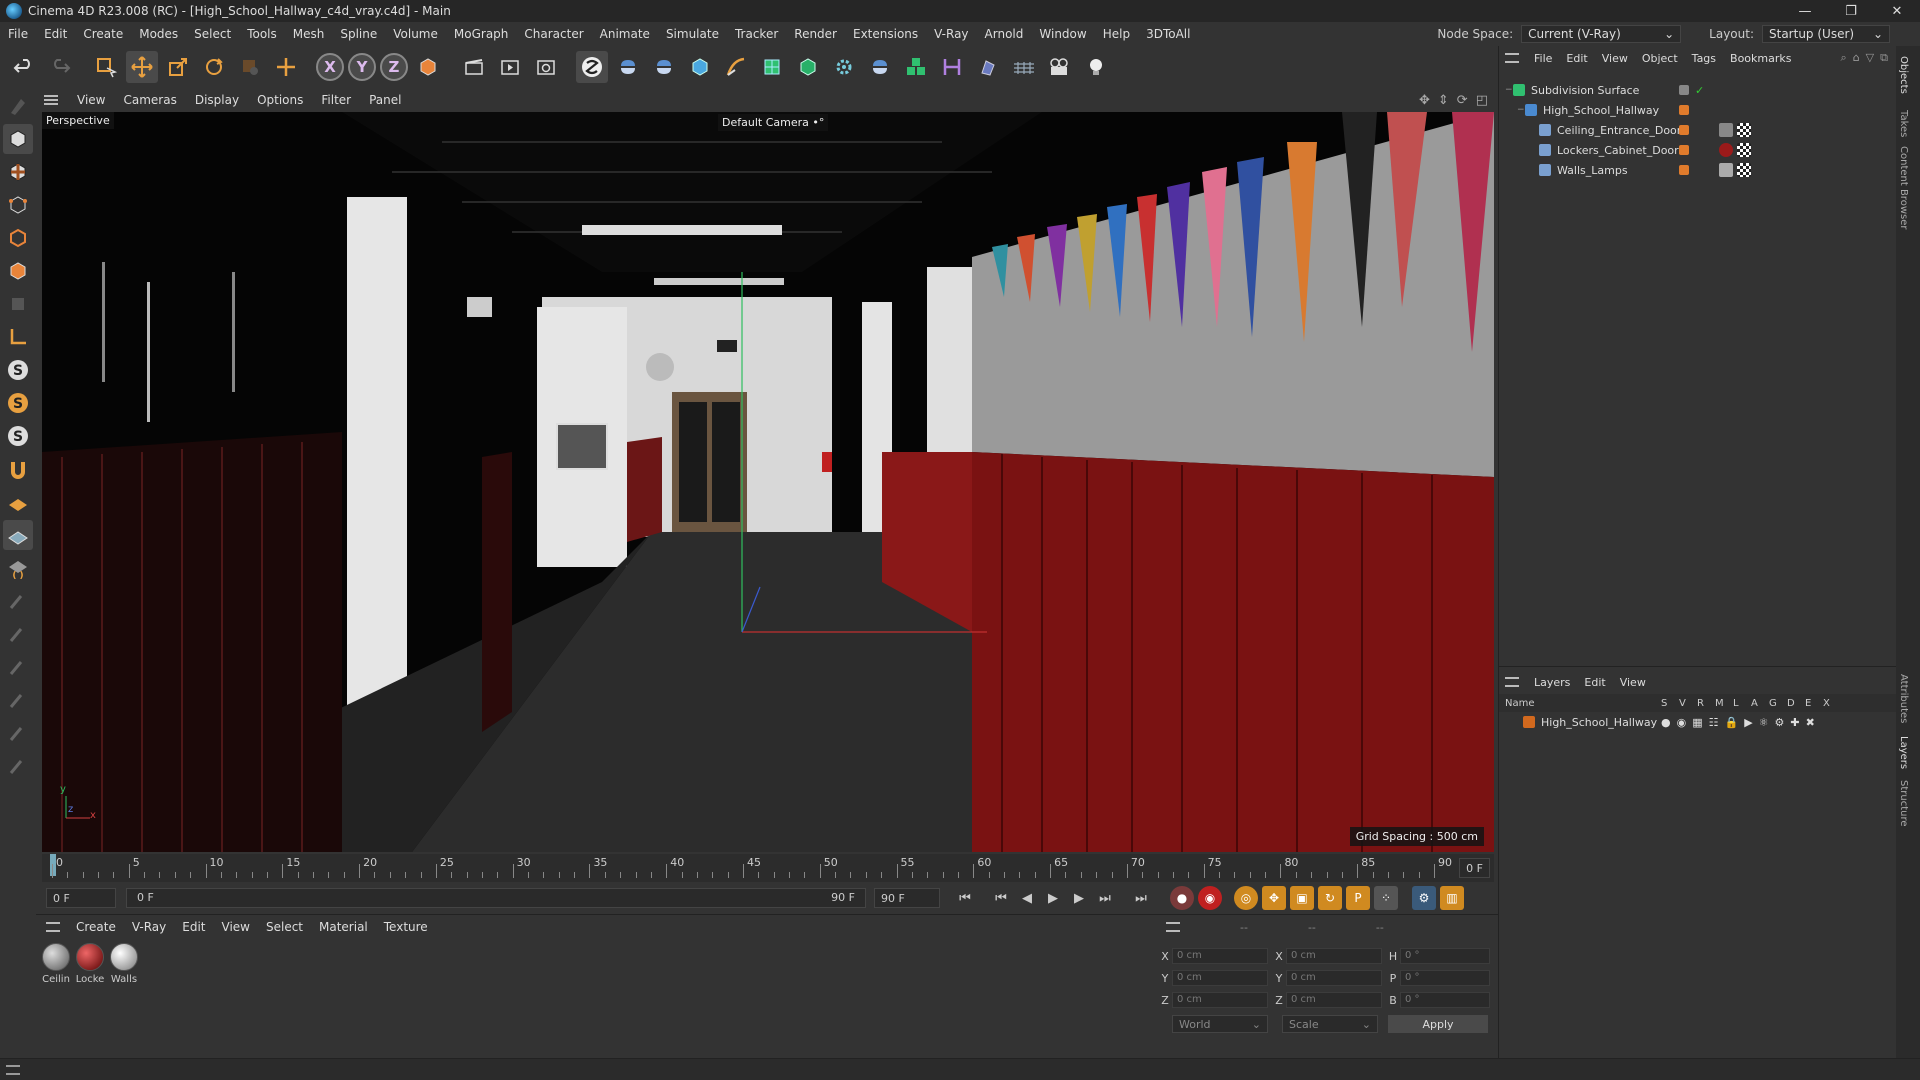 The width and height of the screenshot is (1920, 1080). What do you see at coordinates (1001, 898) in the screenshot?
I see `previous-keyframe-button: ⏮` at bounding box center [1001, 898].